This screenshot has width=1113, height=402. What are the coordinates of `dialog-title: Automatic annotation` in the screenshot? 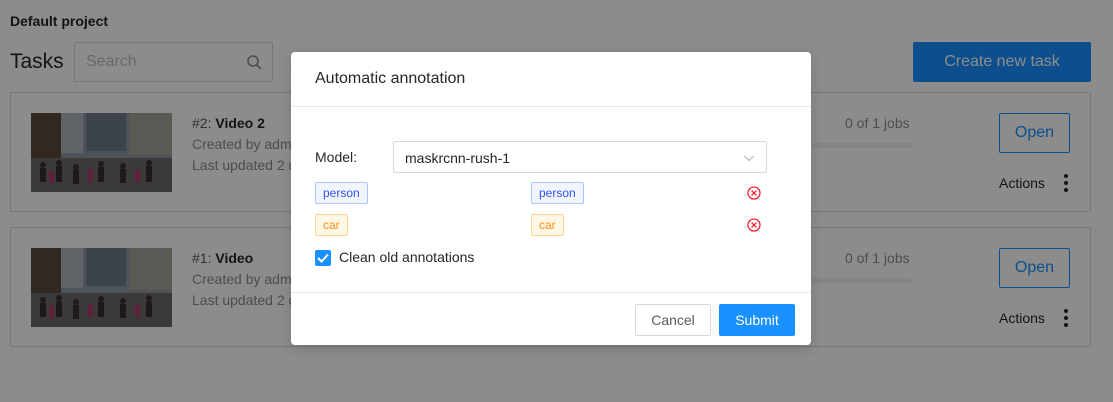 It's located at (551, 79).